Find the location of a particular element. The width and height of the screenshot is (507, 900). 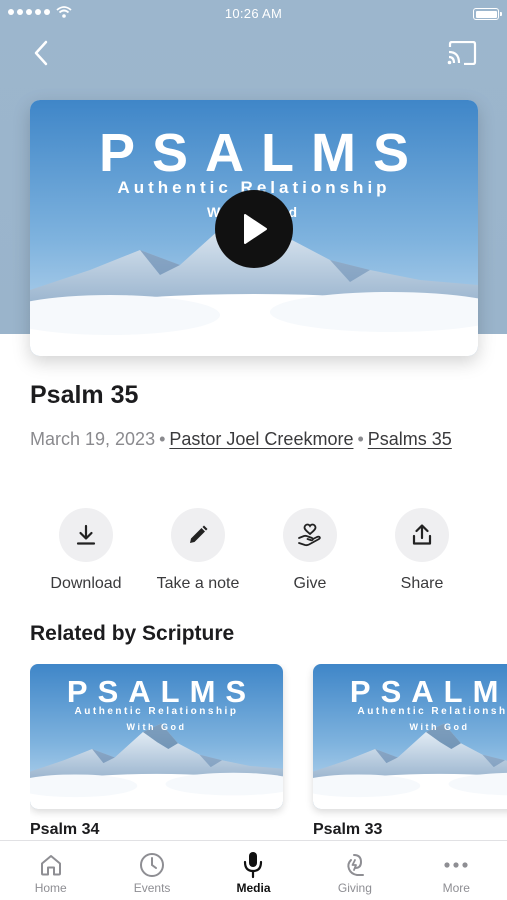

tab-home: Home is located at coordinates (50, 870).